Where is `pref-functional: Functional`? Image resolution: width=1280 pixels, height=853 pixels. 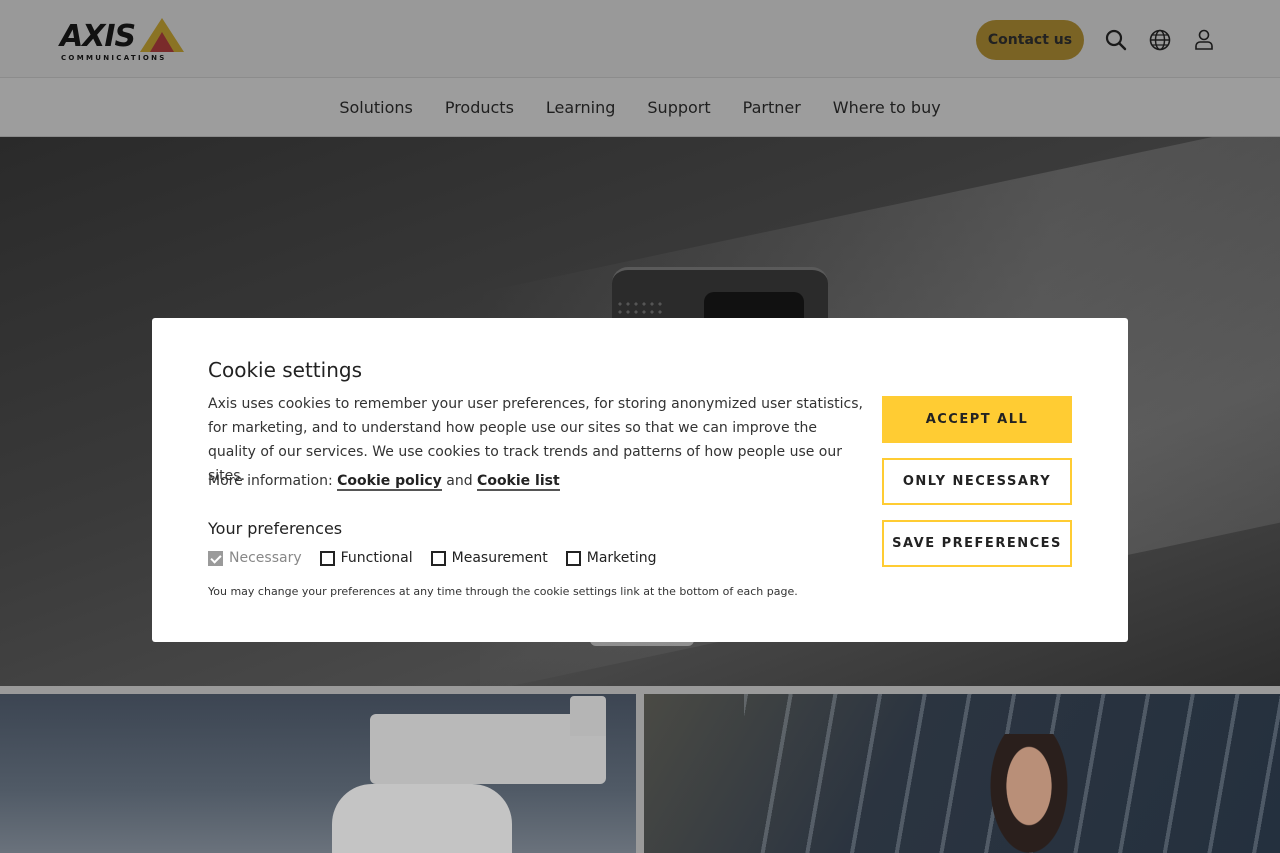
pref-functional: Functional is located at coordinates (366, 558).